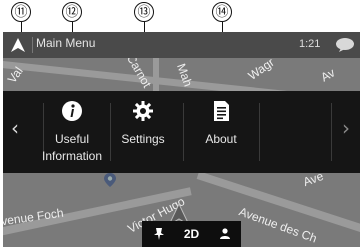 Image resolution: width=360 pixels, height=247 pixels. What do you see at coordinates (222, 12) in the screenshot?
I see `callout-14: ⑭` at bounding box center [222, 12].